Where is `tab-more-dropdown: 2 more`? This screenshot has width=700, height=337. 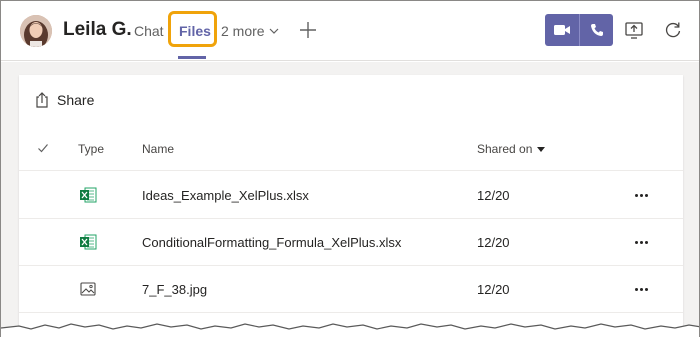 tab-more-dropdown: 2 more is located at coordinates (250, 31).